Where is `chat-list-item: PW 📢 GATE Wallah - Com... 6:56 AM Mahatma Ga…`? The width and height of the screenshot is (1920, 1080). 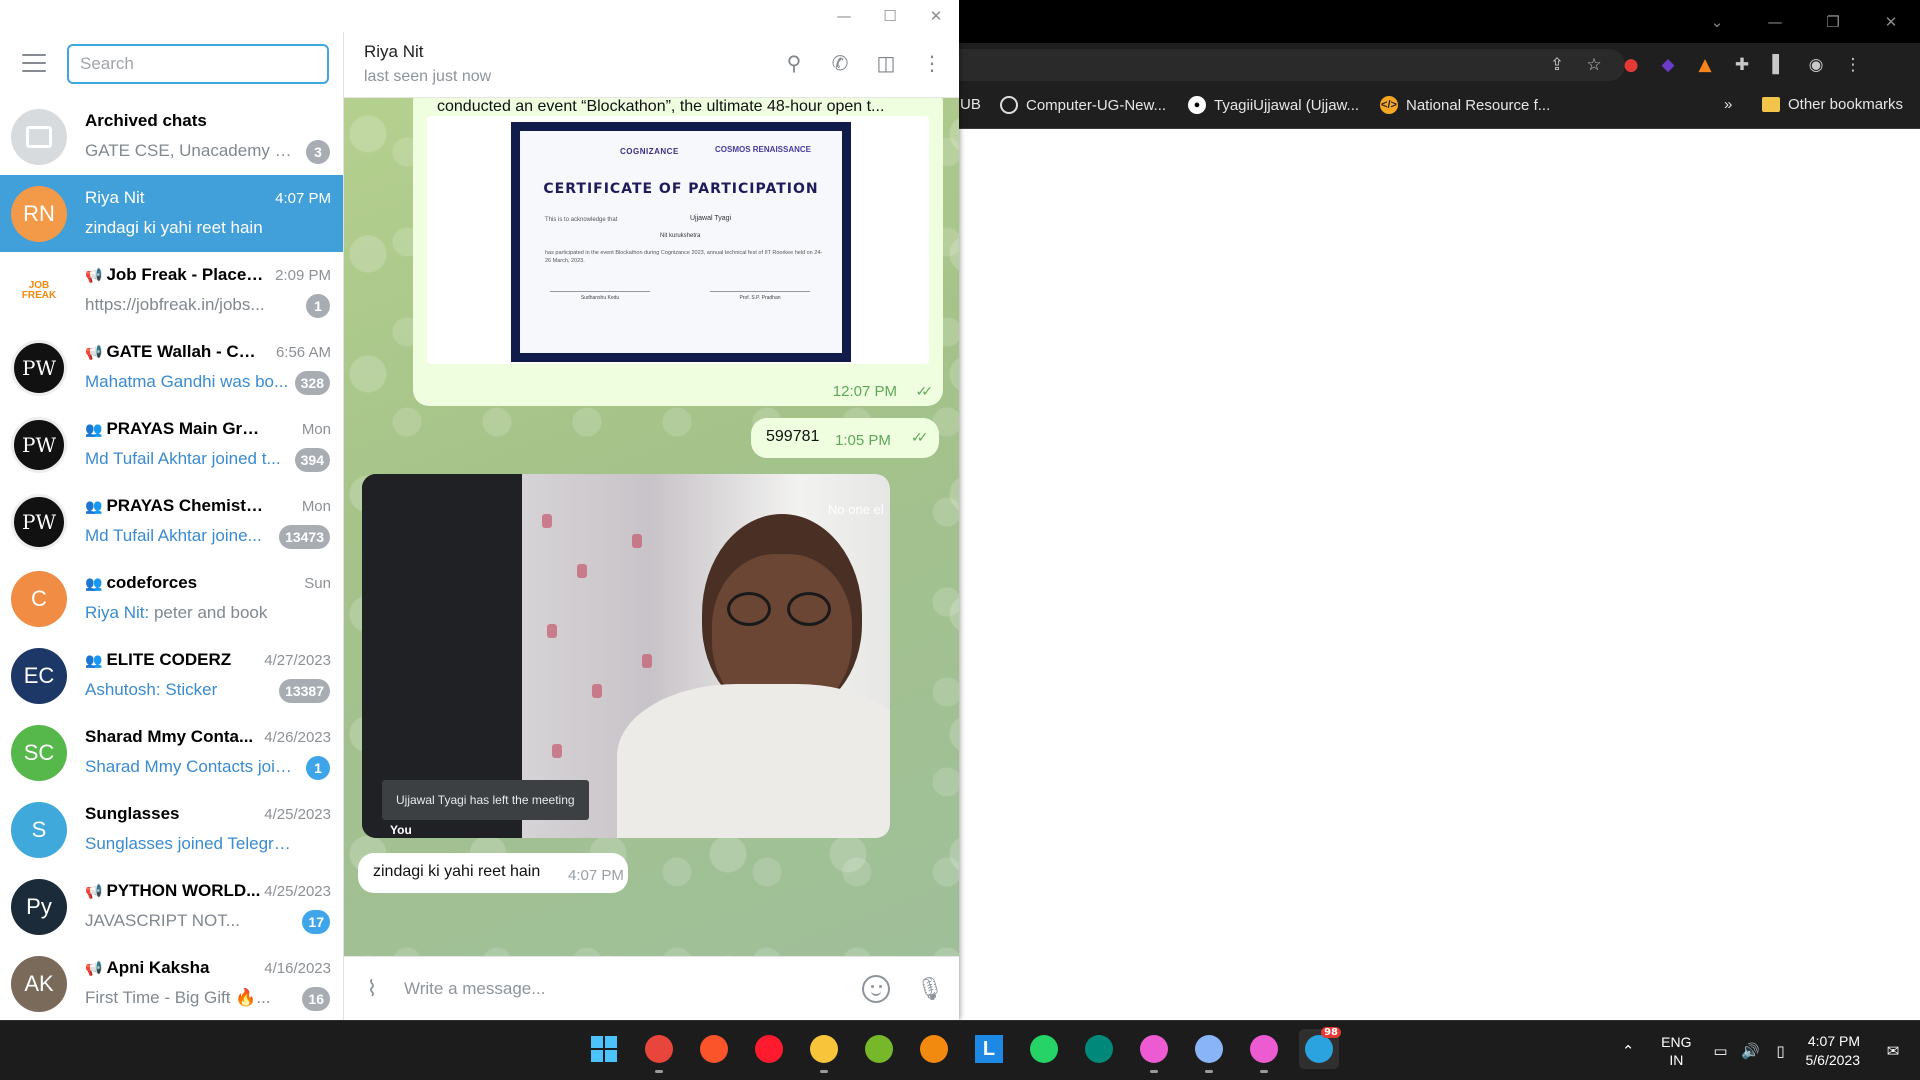
chat-list-item: PW 📢 GATE Wallah - Com... 6:56 AM Mahatma Ga… is located at coordinates (171, 367).